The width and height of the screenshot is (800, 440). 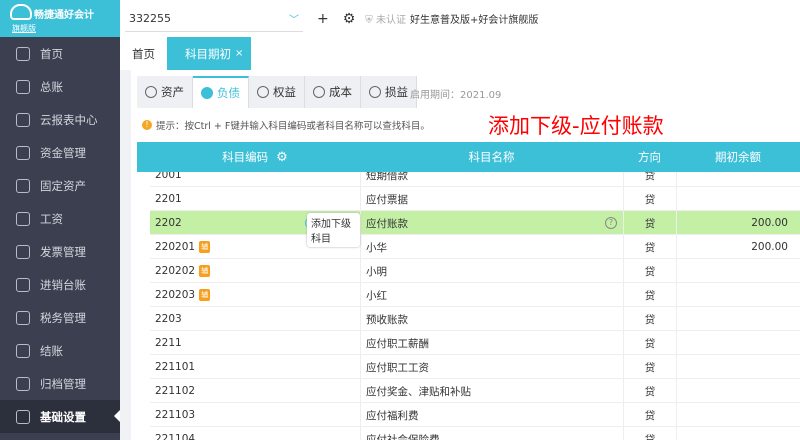 What do you see at coordinates (323, 19) in the screenshot?
I see `add-icon: +` at bounding box center [323, 19].